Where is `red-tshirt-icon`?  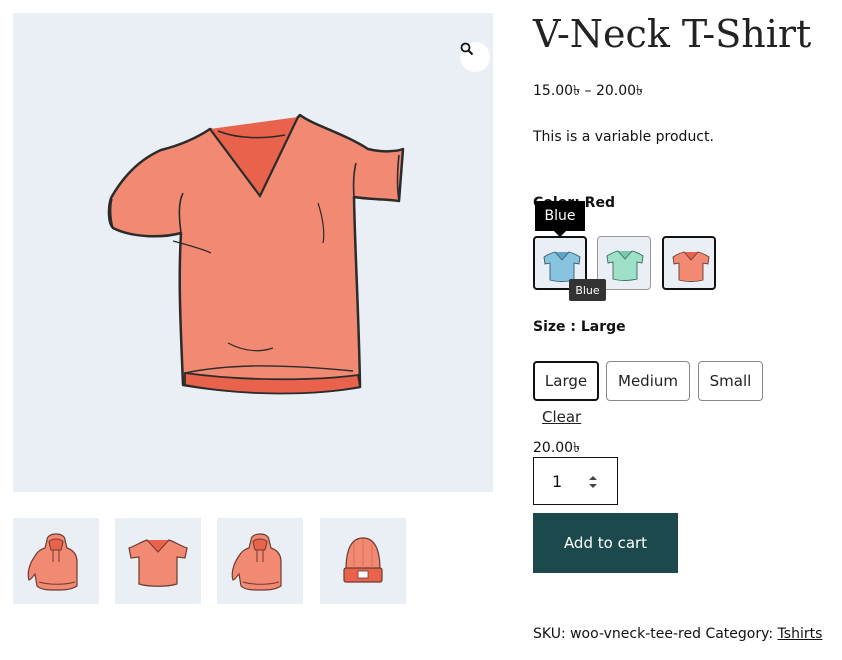
red-tshirt-icon is located at coordinates (691, 266).